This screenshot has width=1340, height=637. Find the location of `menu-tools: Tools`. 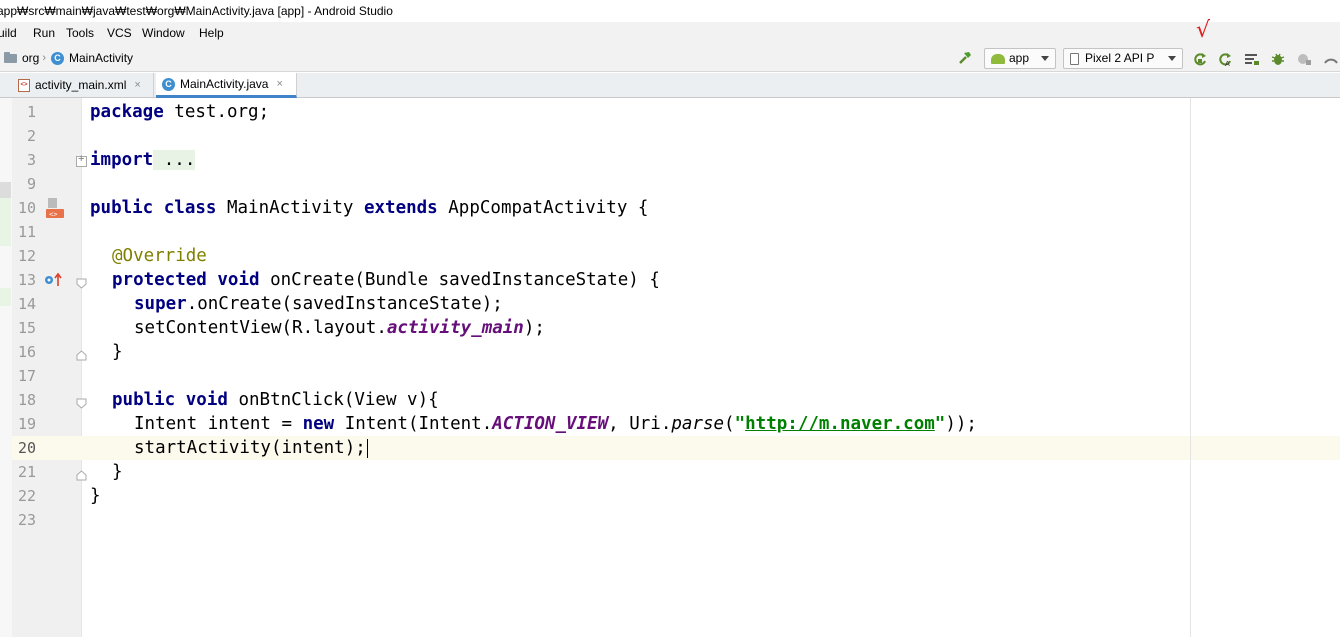

menu-tools: Tools is located at coordinates (80, 33).